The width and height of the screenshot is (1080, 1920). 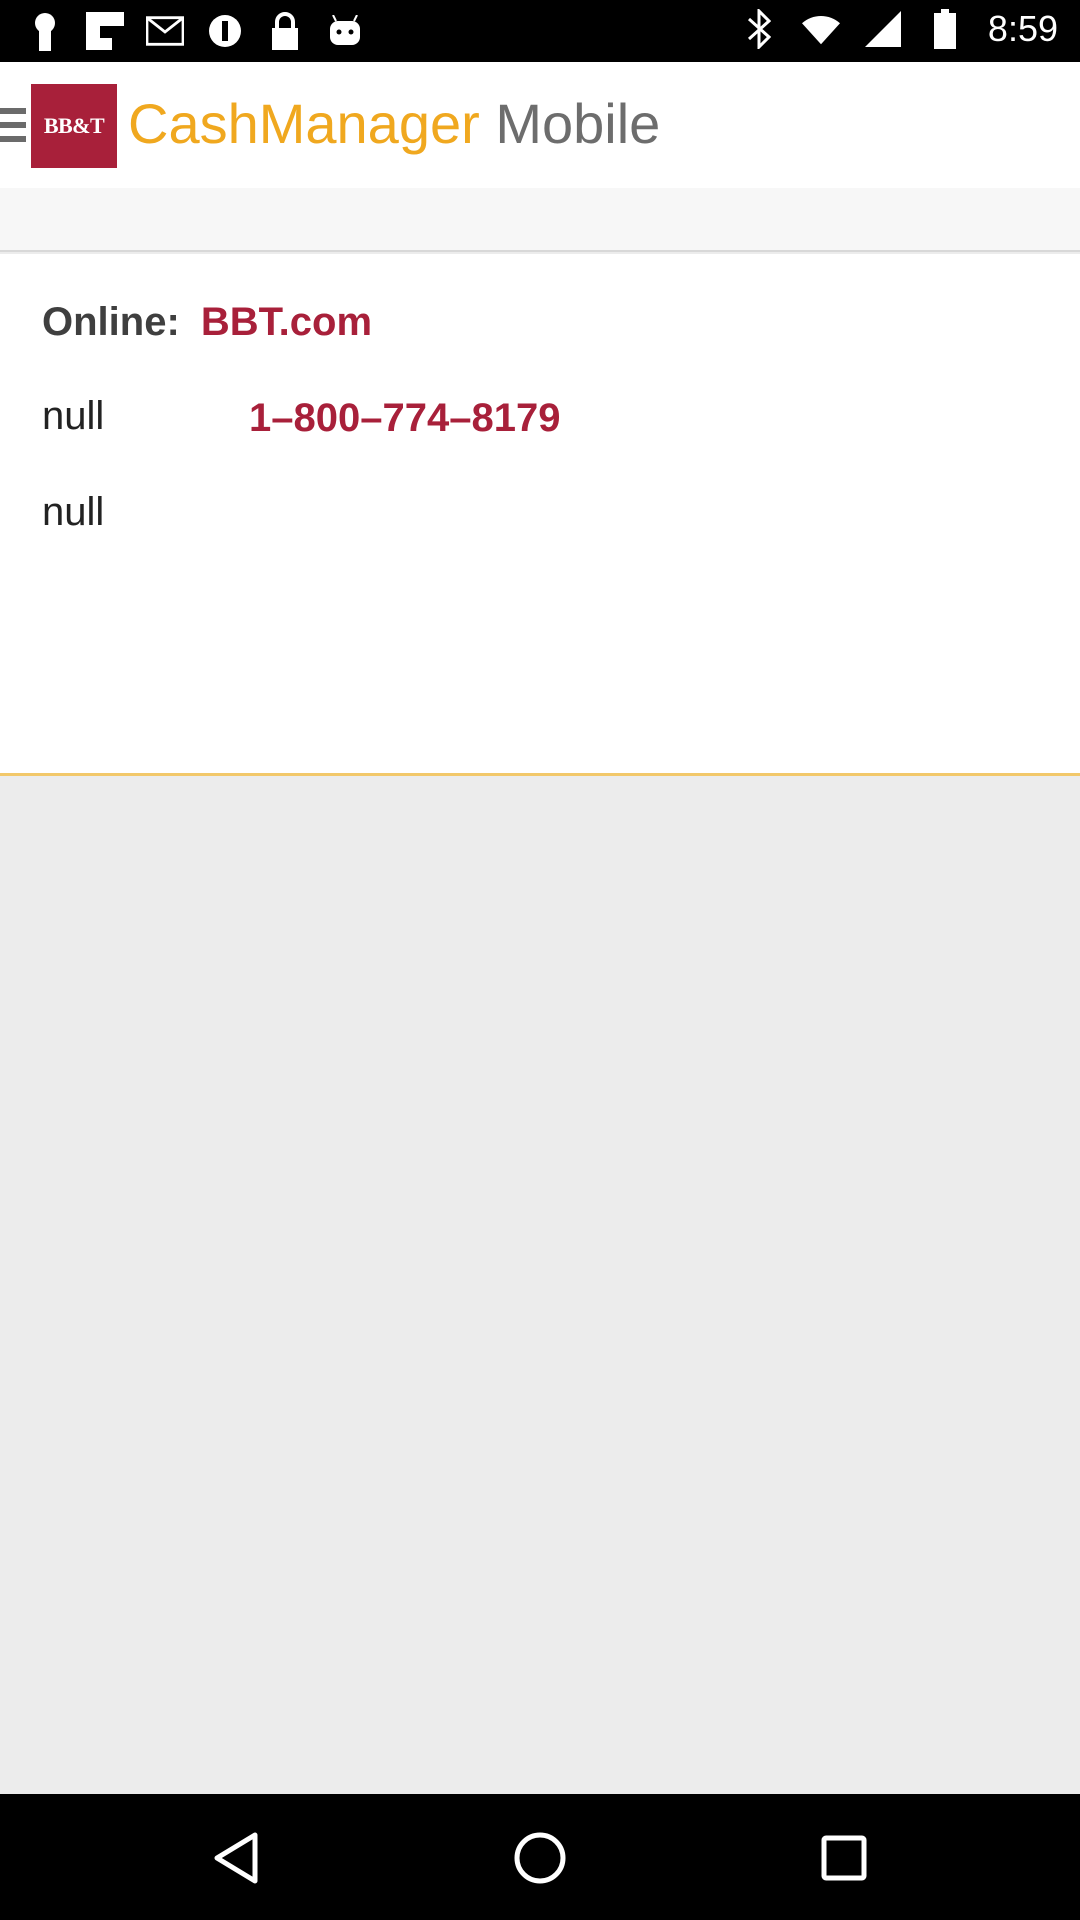 I want to click on battery-icon, so click(x=945, y=29).